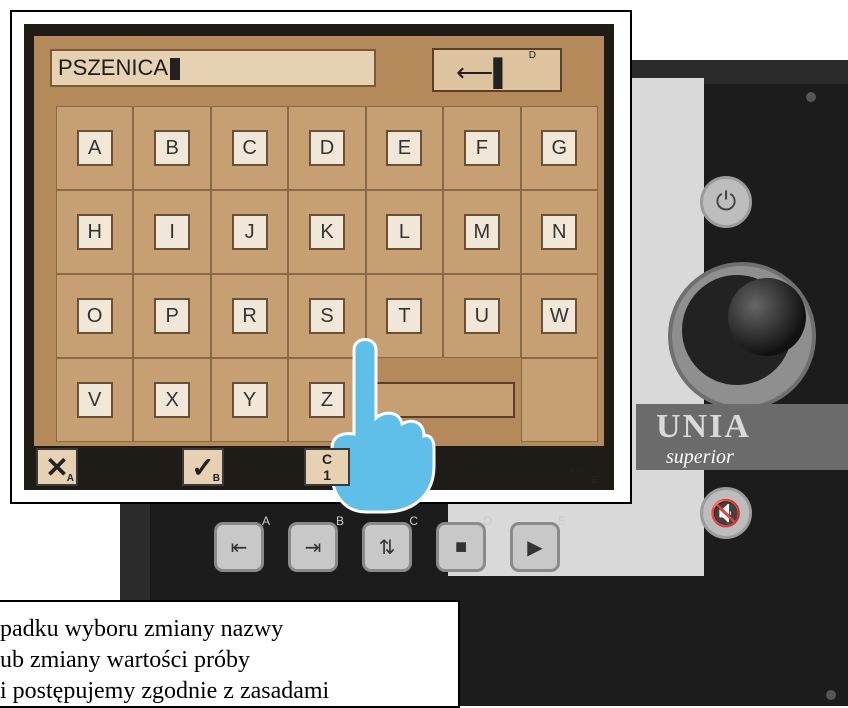  I want to click on pointer-hand-icon, so click(381, 428).